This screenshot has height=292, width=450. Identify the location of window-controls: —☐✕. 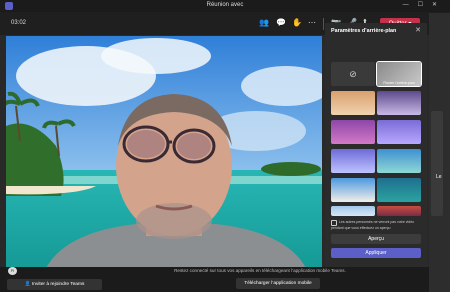
(424, 4).